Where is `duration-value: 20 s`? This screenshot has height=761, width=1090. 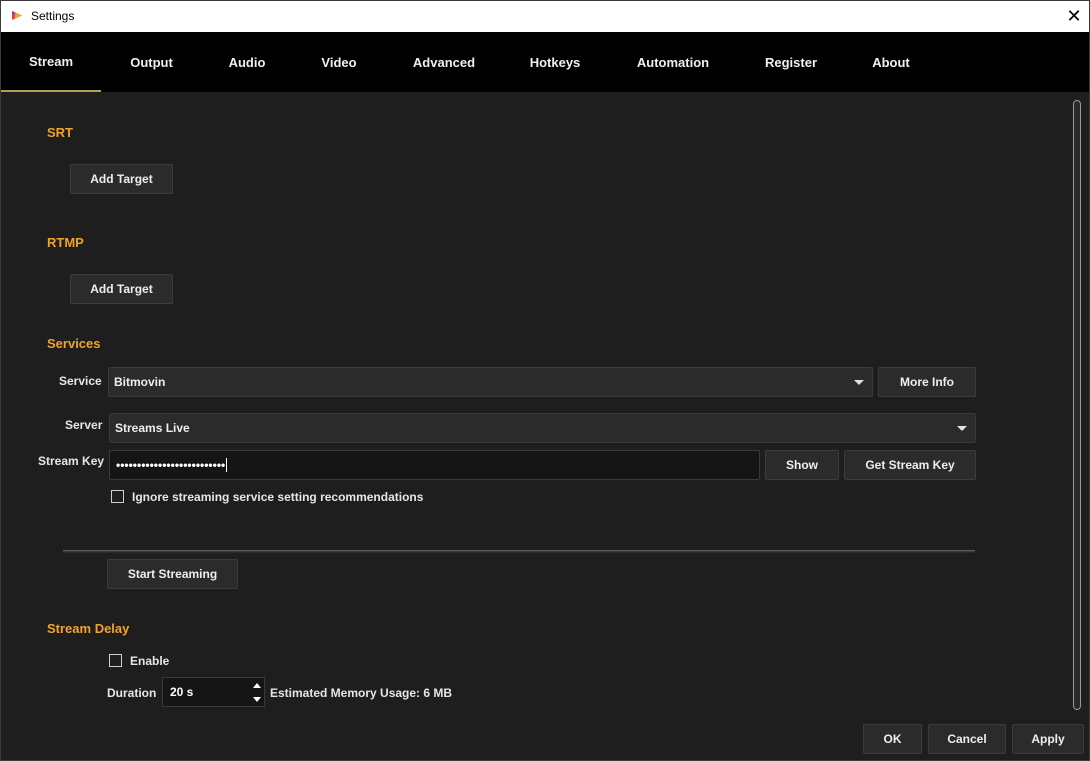 duration-value: 20 s is located at coordinates (182, 692).